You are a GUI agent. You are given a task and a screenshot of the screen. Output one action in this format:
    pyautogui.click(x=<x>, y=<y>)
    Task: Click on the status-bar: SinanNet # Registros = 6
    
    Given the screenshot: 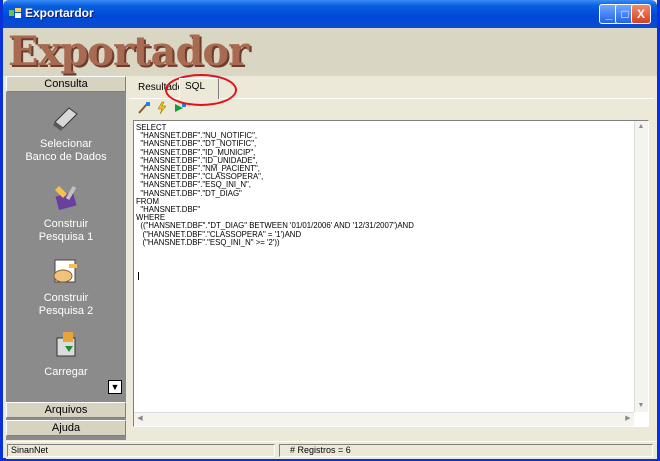 What is the action you would take?
    pyautogui.click(x=331, y=450)
    